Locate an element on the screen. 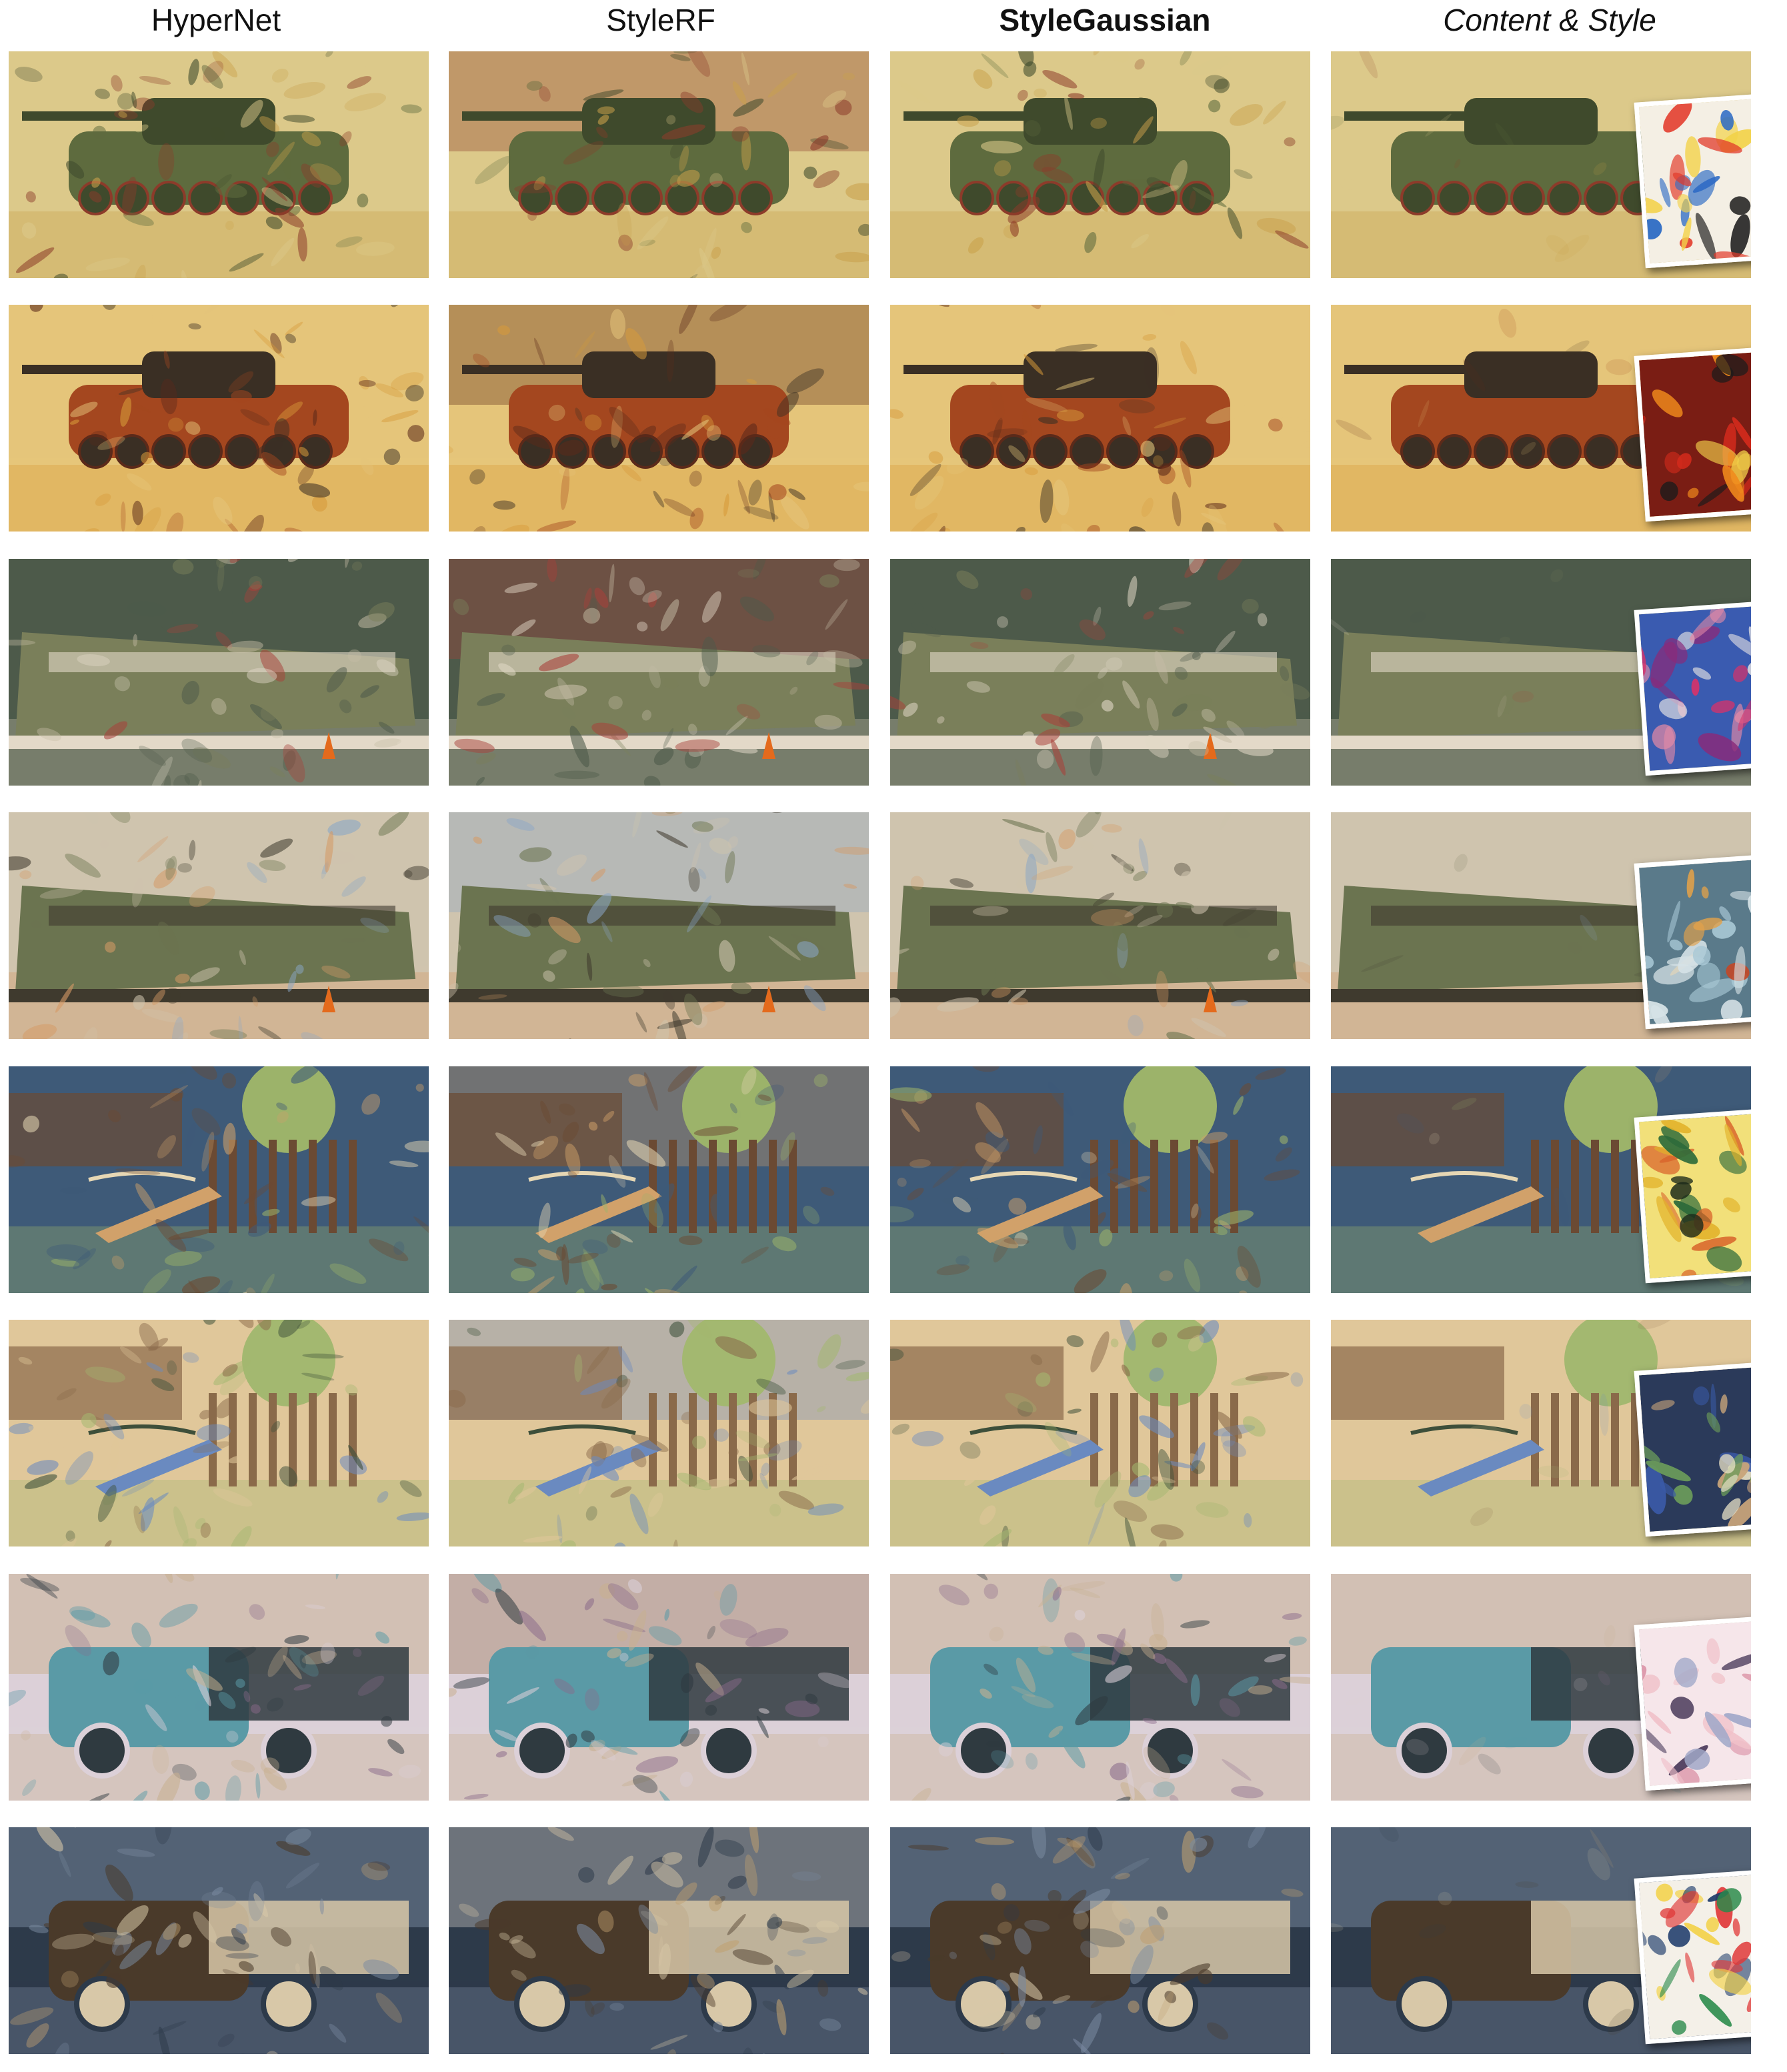 The height and width of the screenshot is (2072, 1787). column-header-stylerf: StyleRF is located at coordinates (660, 20).